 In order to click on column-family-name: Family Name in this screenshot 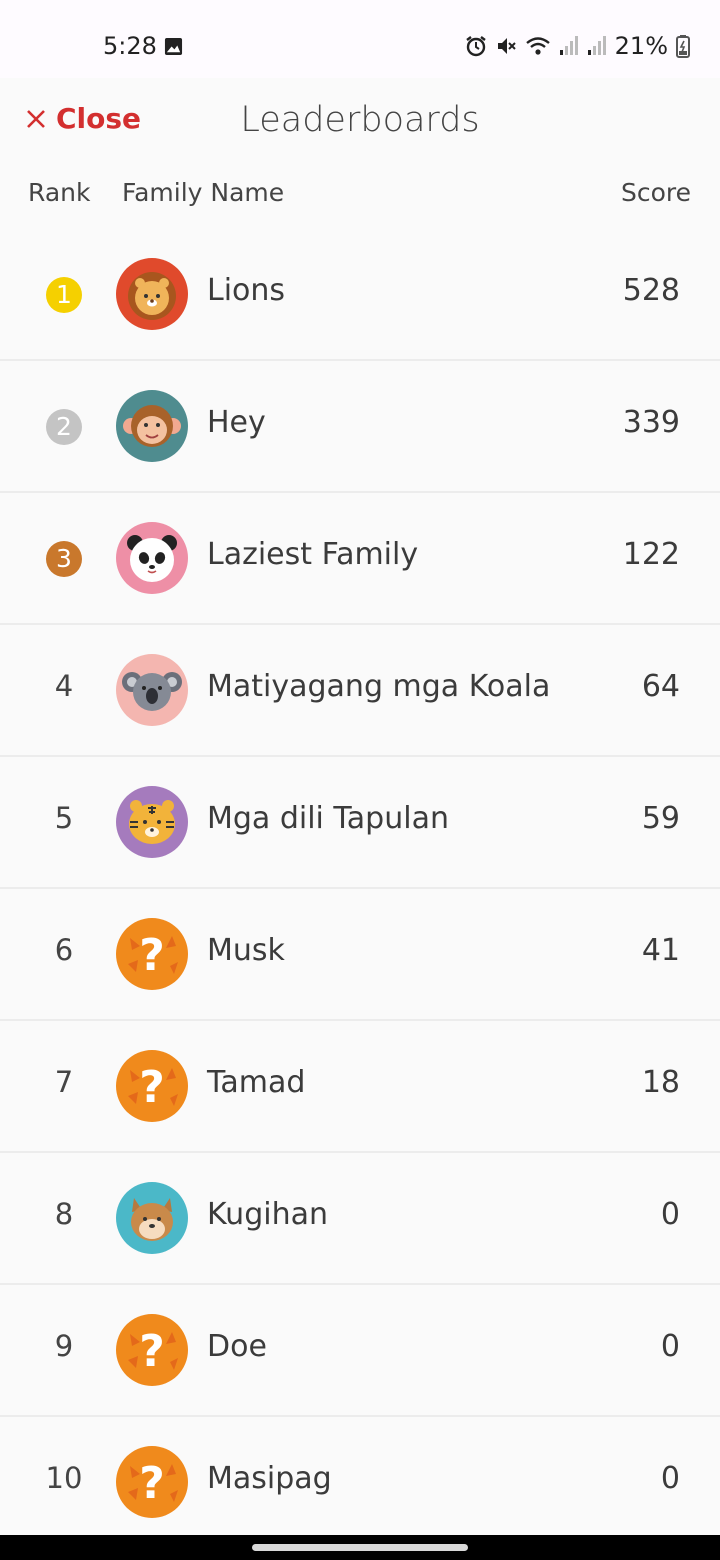, I will do `click(203, 192)`.